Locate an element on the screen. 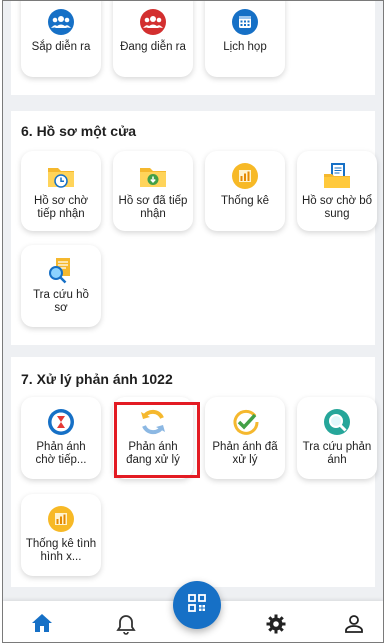  home-icon is located at coordinates (43, 624).